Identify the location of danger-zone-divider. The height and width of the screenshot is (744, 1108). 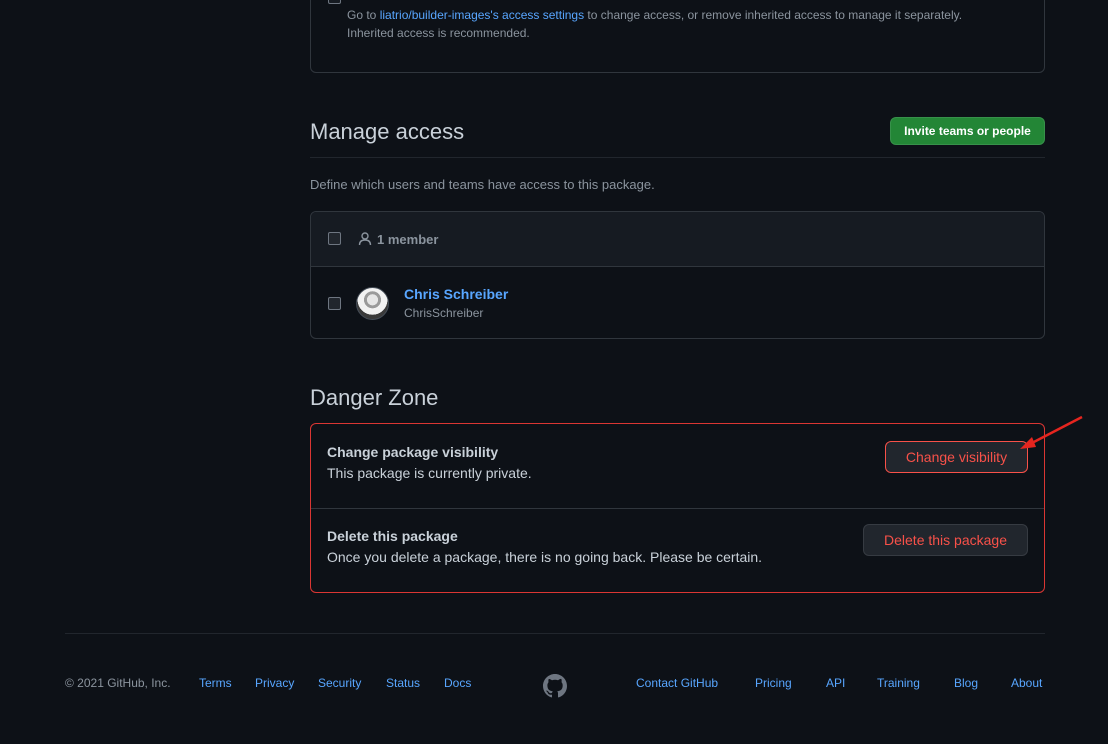
(677, 508).